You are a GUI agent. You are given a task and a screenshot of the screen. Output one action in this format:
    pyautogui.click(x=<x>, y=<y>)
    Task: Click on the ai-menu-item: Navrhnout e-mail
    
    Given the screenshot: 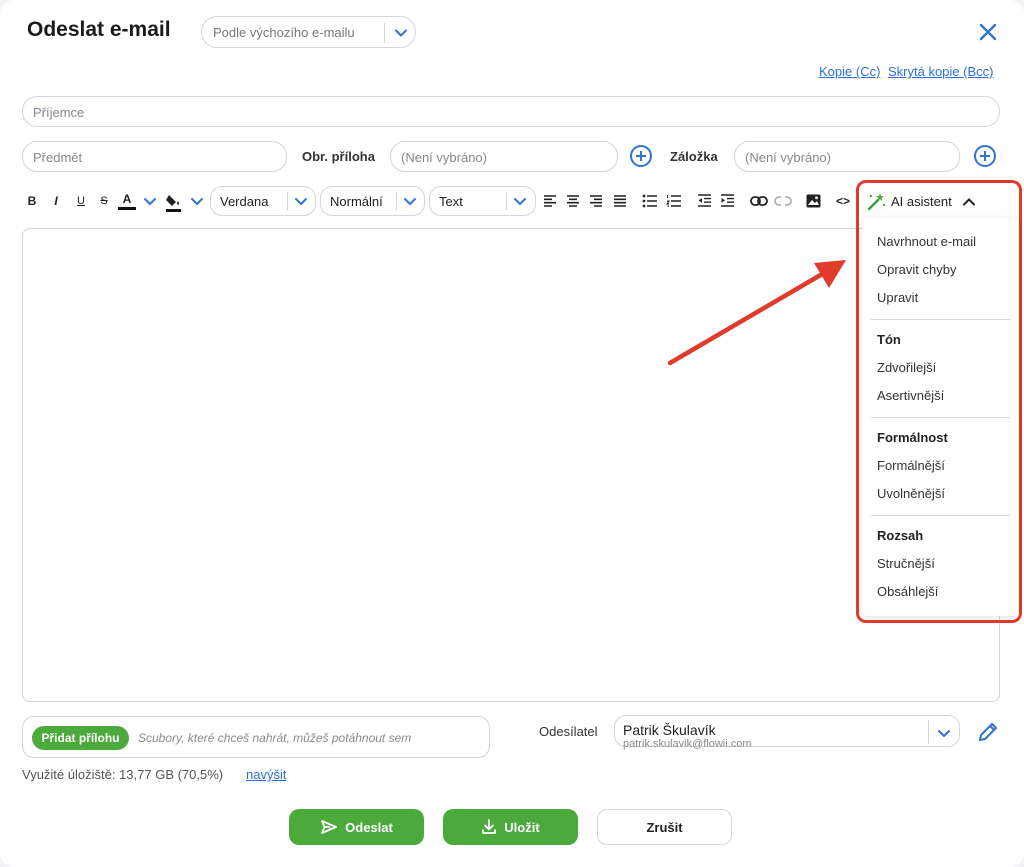 What is the action you would take?
    pyautogui.click(x=926, y=241)
    